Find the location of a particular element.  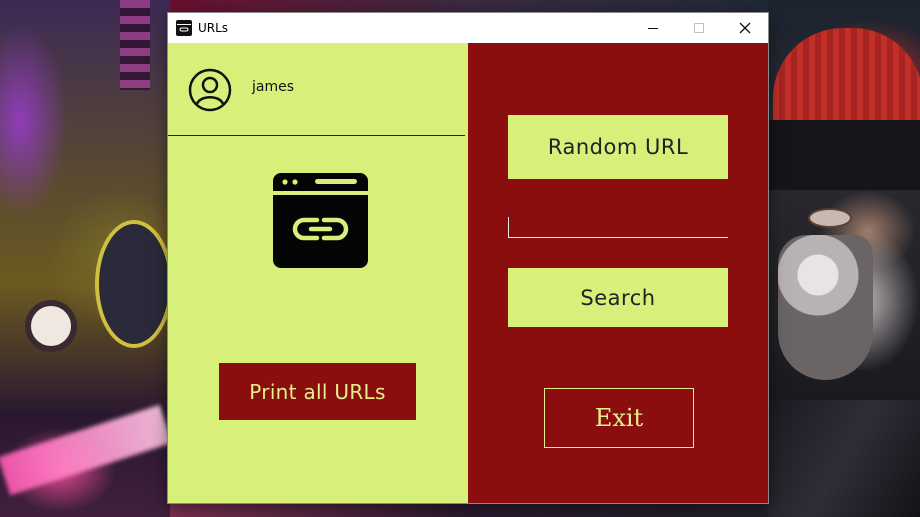

random-url-button: Random URL is located at coordinates (618, 147).